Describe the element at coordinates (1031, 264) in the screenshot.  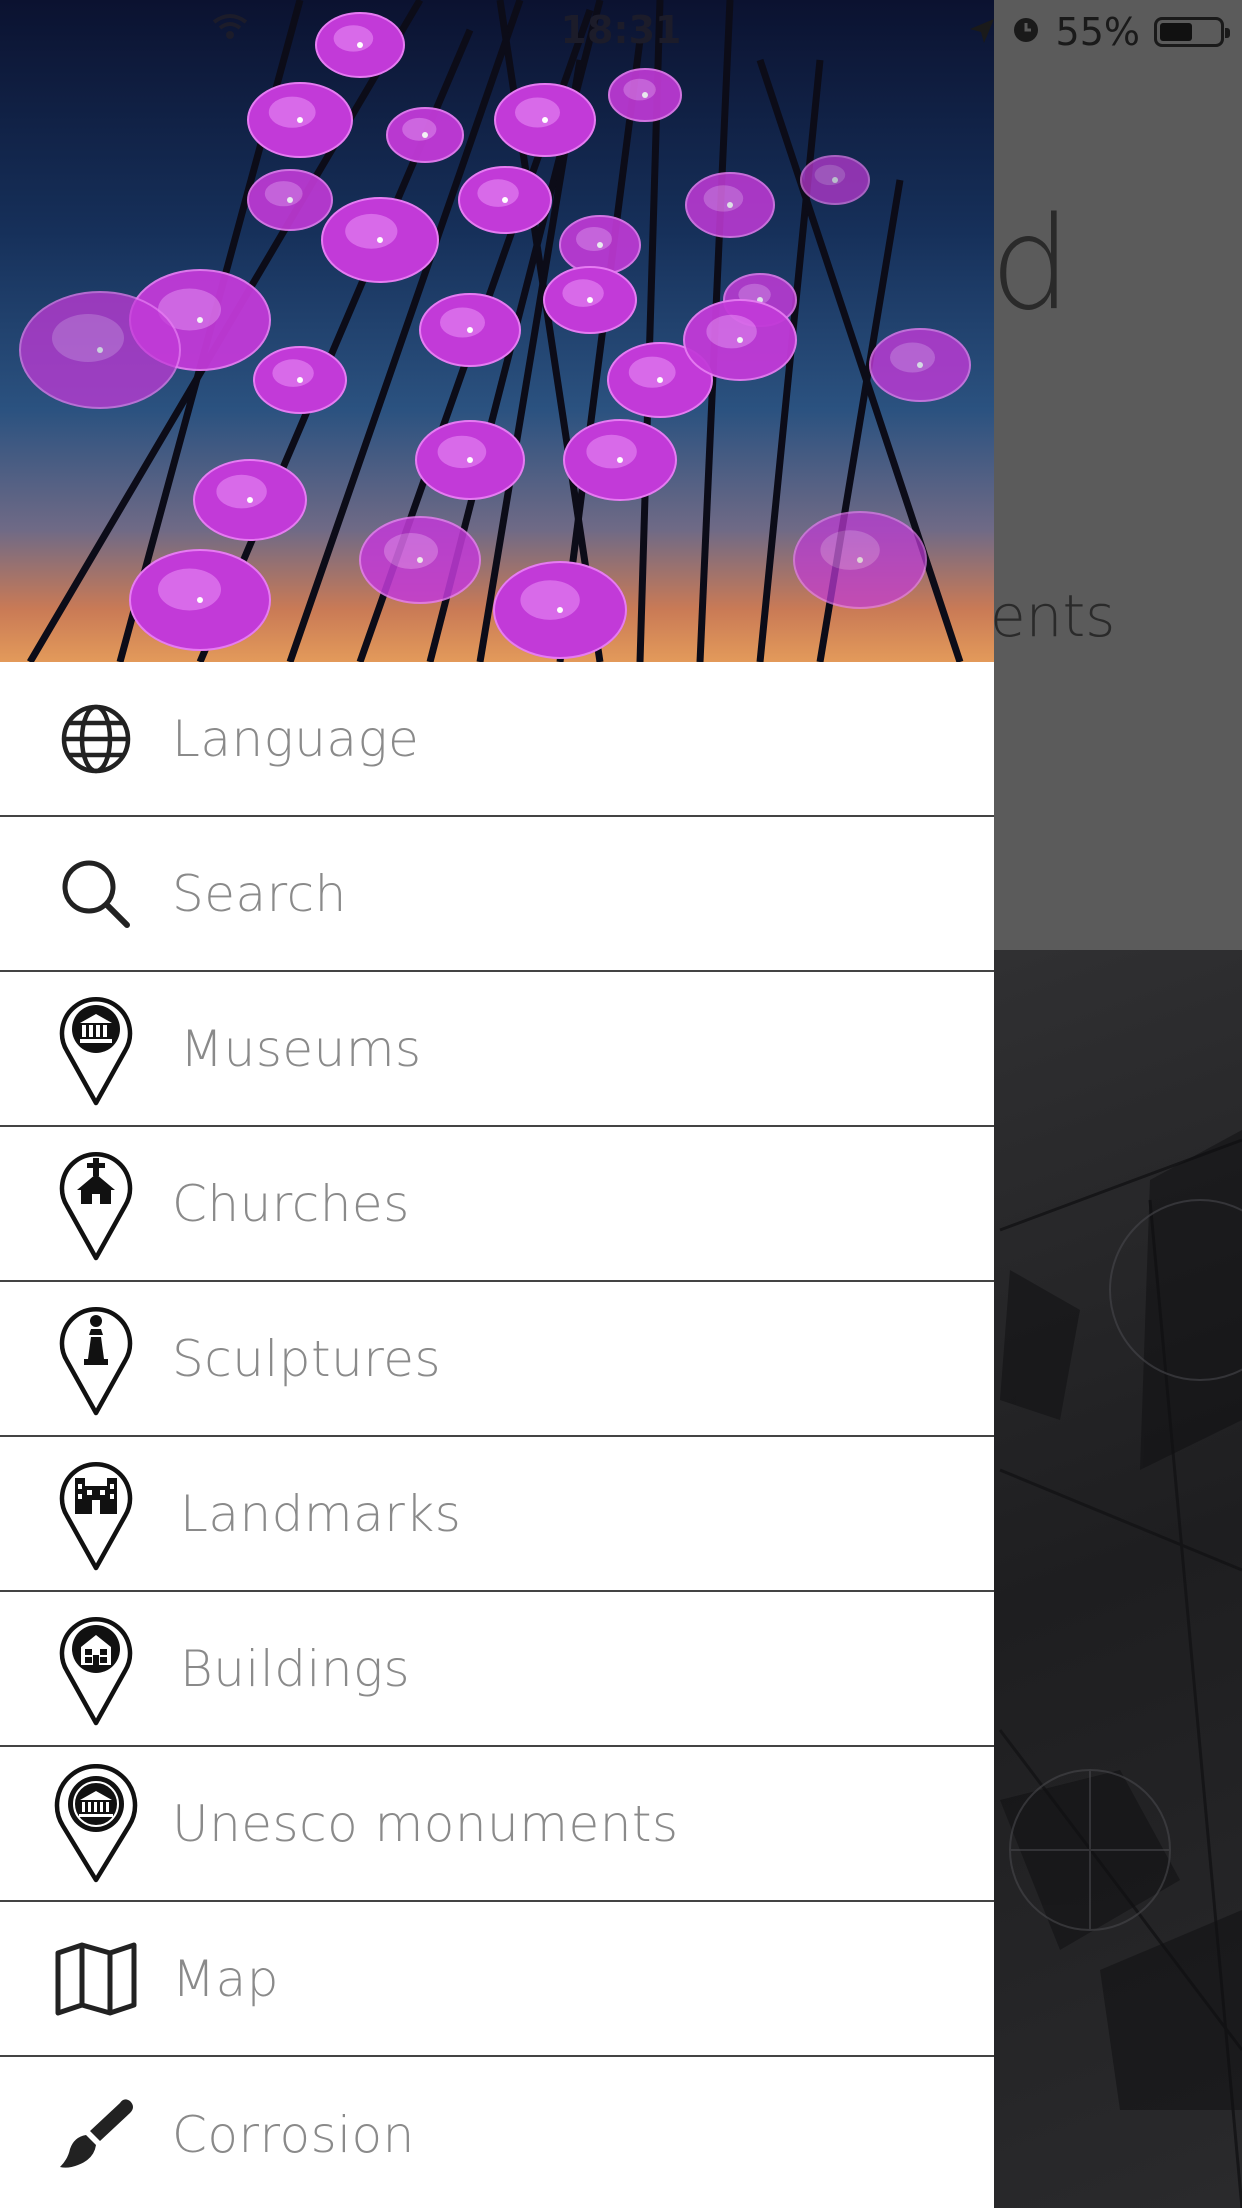
I see `main-title-partial: d` at that location.